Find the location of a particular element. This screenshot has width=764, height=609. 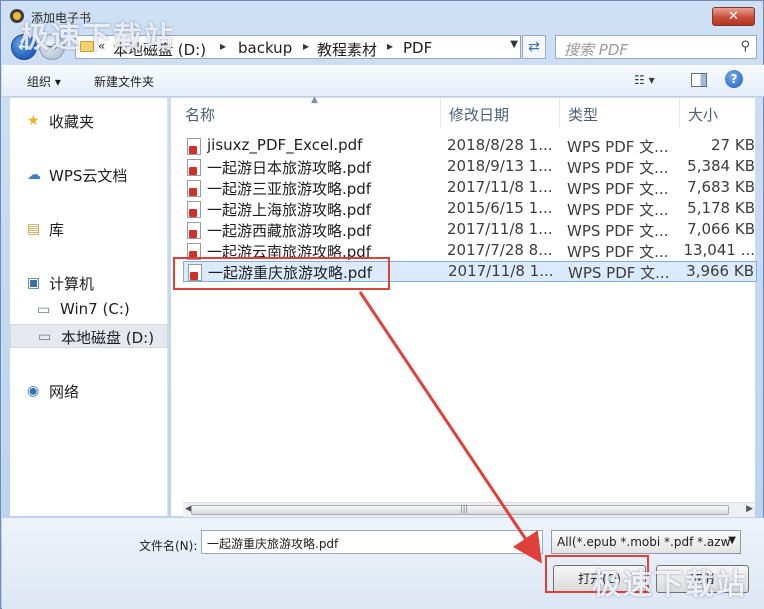

sort-ascending-icon: ▲ is located at coordinates (314, 100).